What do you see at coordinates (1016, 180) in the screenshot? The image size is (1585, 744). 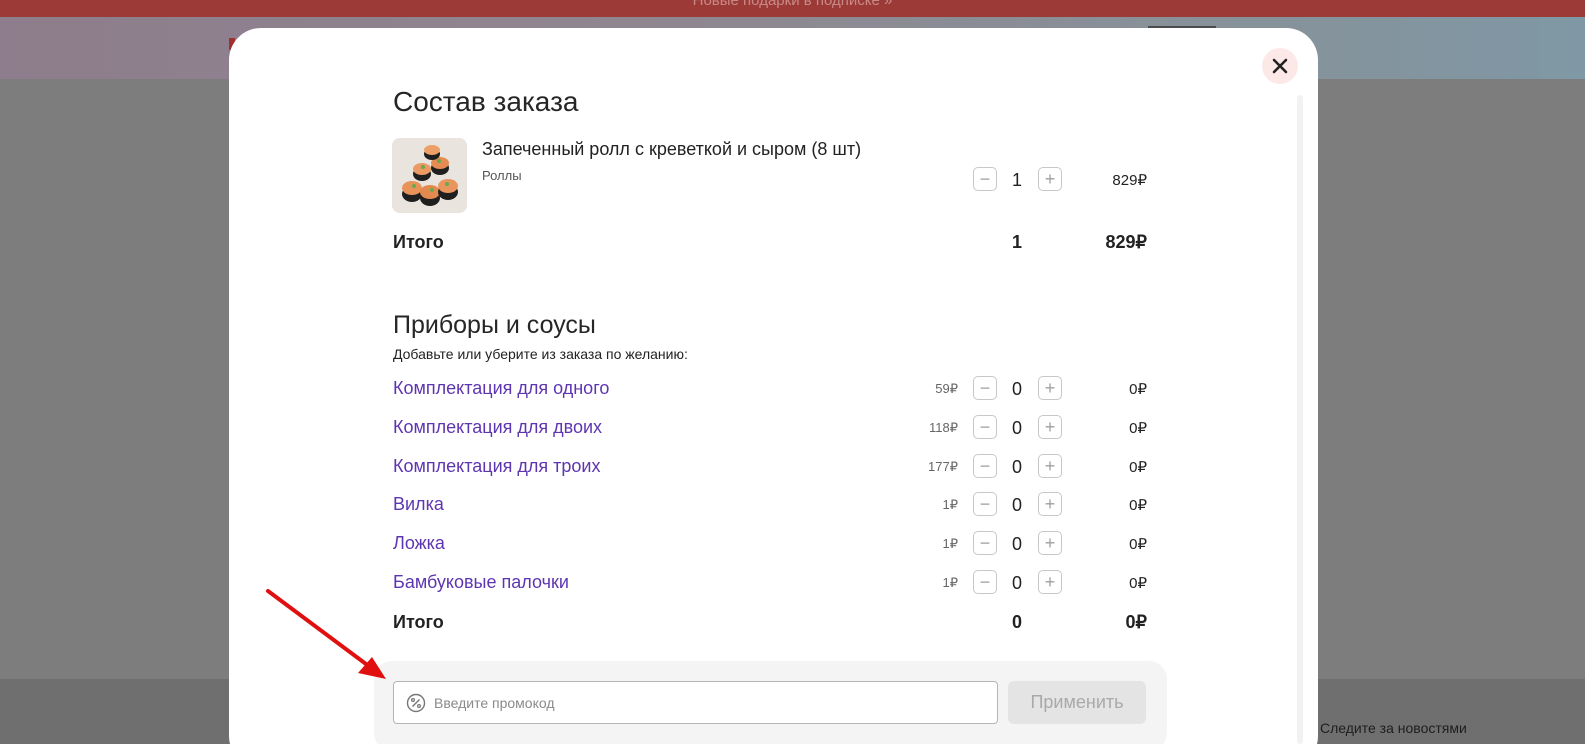 I see `product-qty: 1` at bounding box center [1016, 180].